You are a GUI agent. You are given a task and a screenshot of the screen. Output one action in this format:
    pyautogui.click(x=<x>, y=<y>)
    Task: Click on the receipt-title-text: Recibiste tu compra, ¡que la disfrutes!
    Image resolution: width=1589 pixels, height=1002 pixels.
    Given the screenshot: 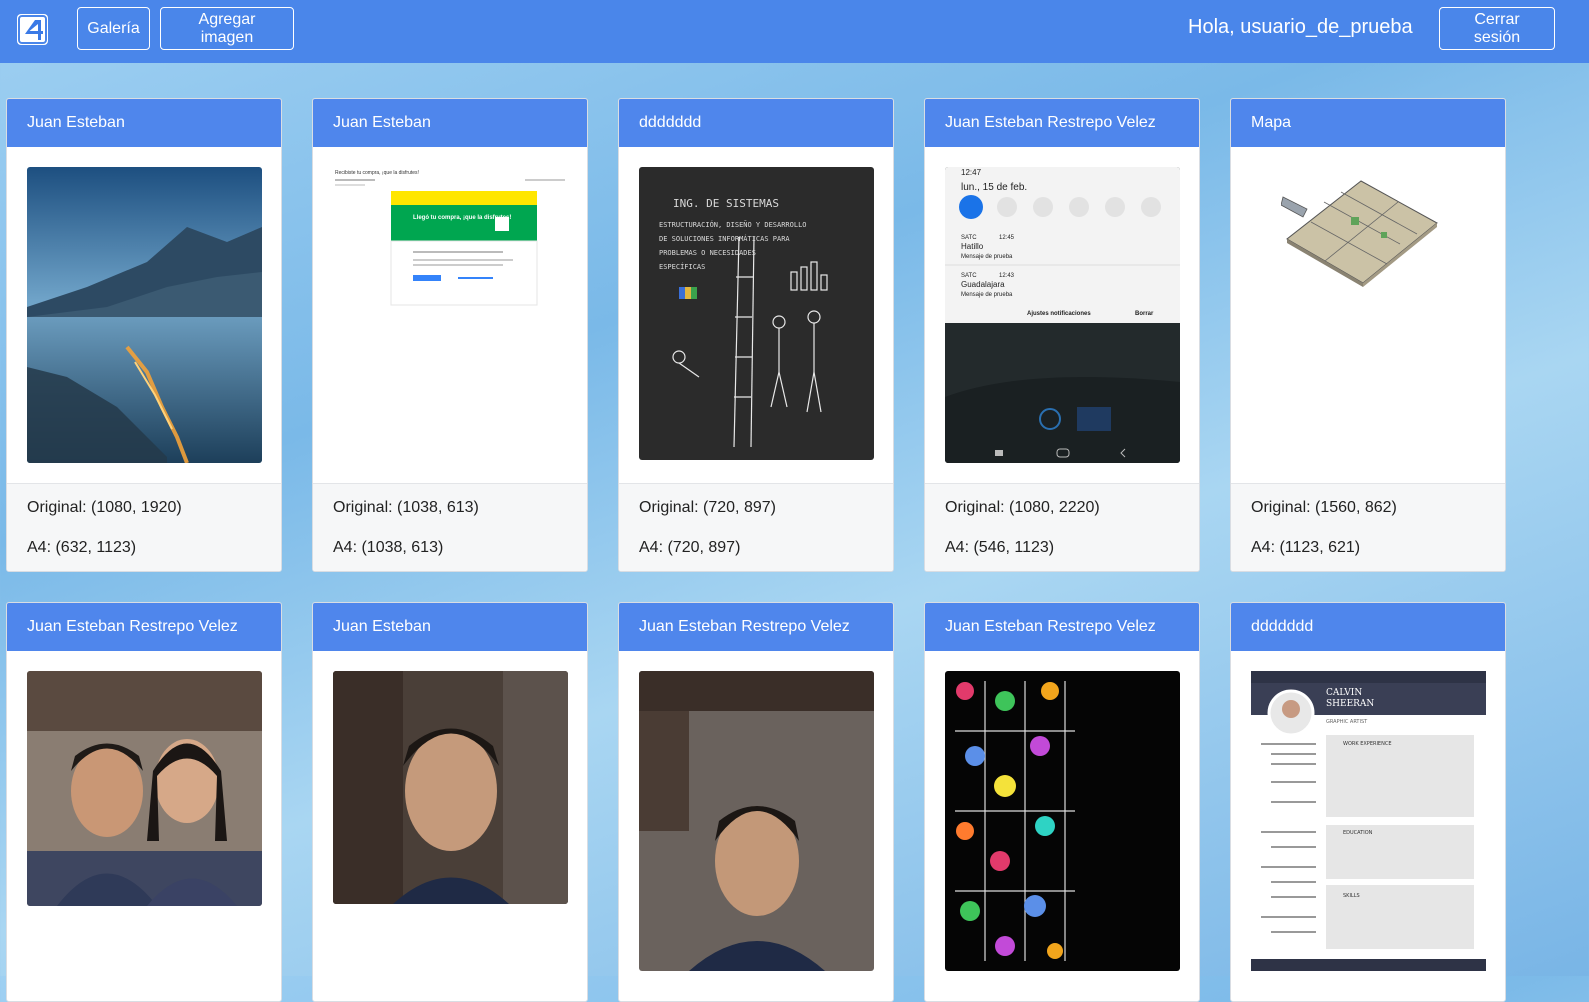 What is the action you would take?
    pyautogui.click(x=377, y=173)
    